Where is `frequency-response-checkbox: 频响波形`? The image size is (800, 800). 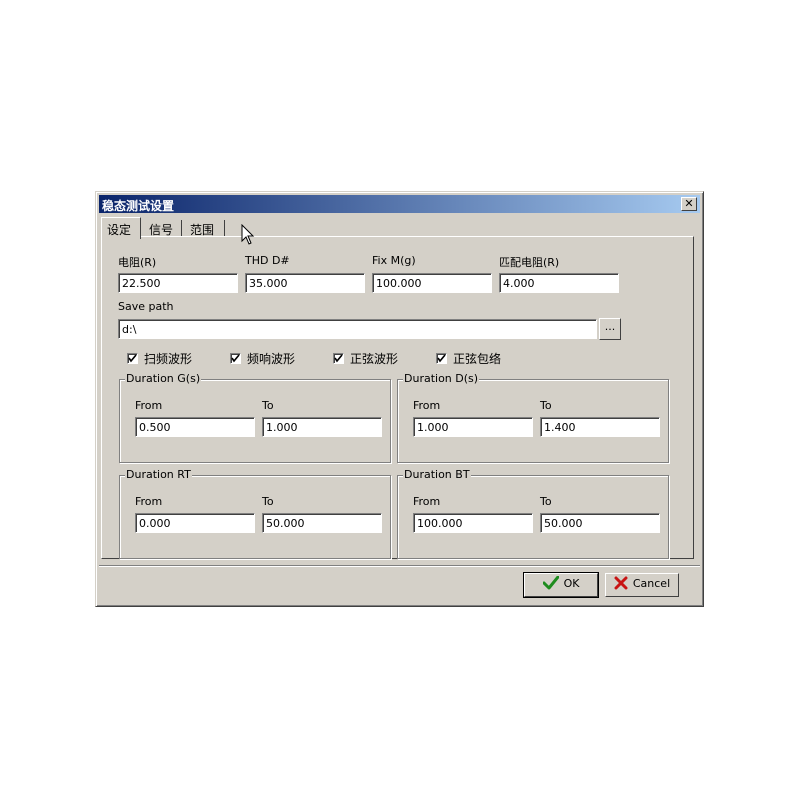 frequency-response-checkbox: 频响波形 is located at coordinates (262, 358).